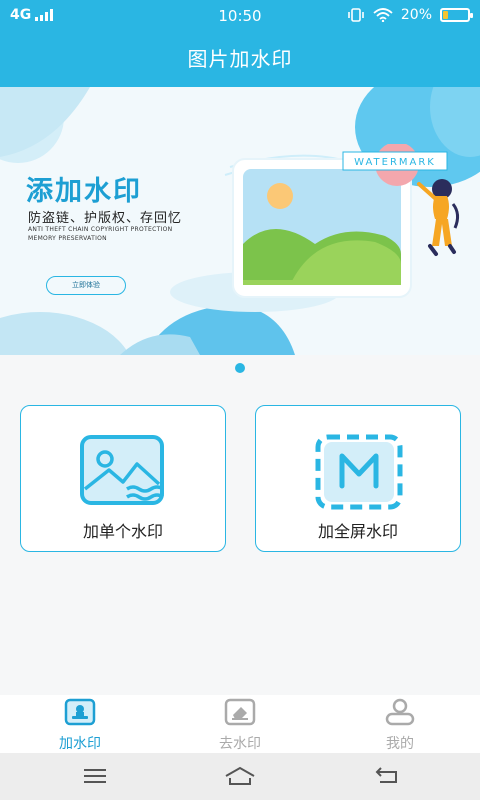 Image resolution: width=480 pixels, height=800 pixels. I want to click on stamp-icon, so click(80, 712).